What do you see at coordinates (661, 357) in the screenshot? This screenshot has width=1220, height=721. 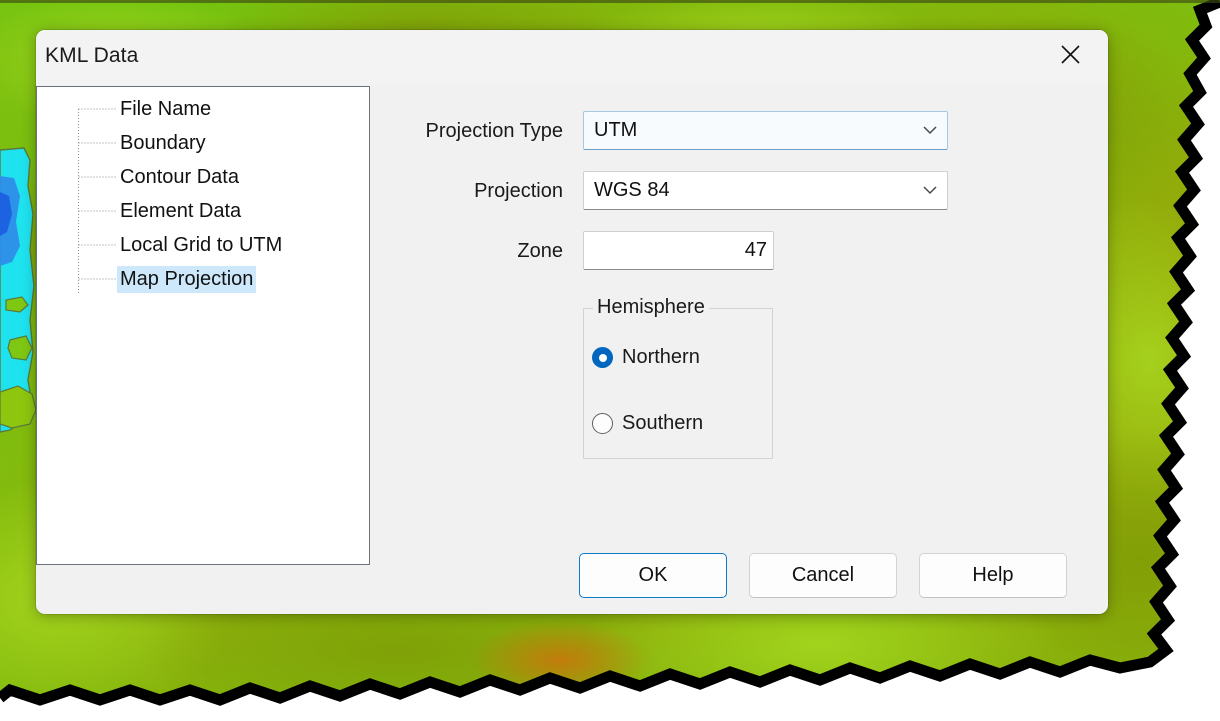 I see `radio-northern-label: Northern` at bounding box center [661, 357].